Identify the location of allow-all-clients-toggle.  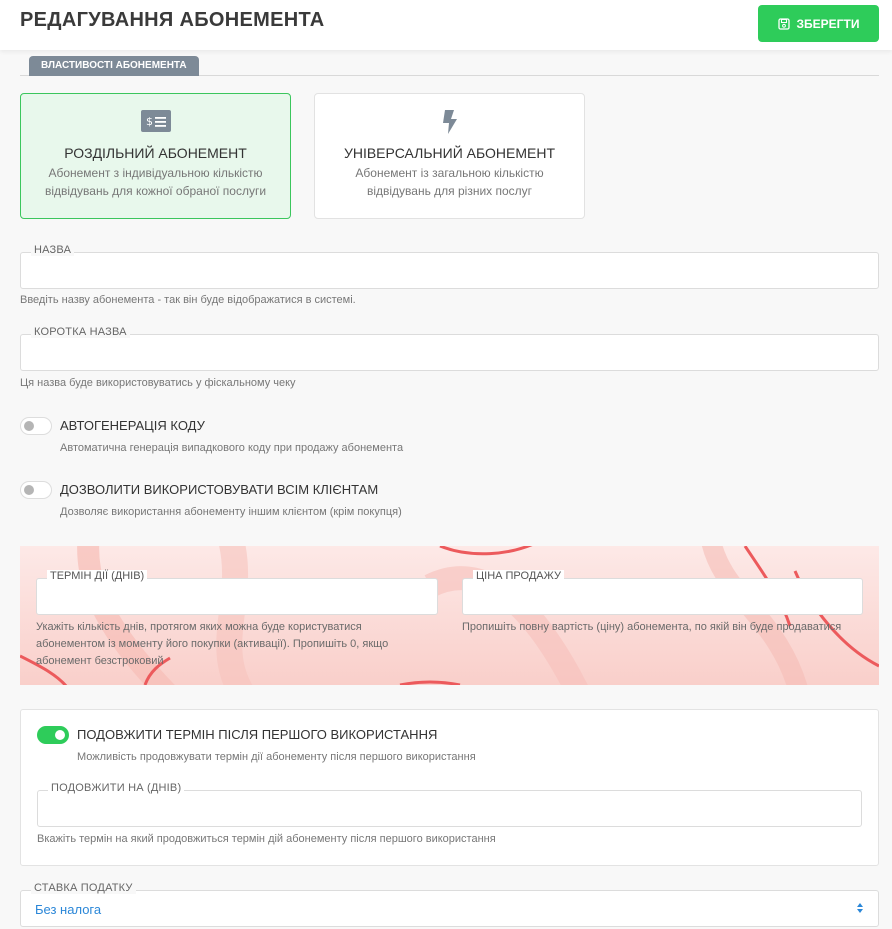
(36, 490).